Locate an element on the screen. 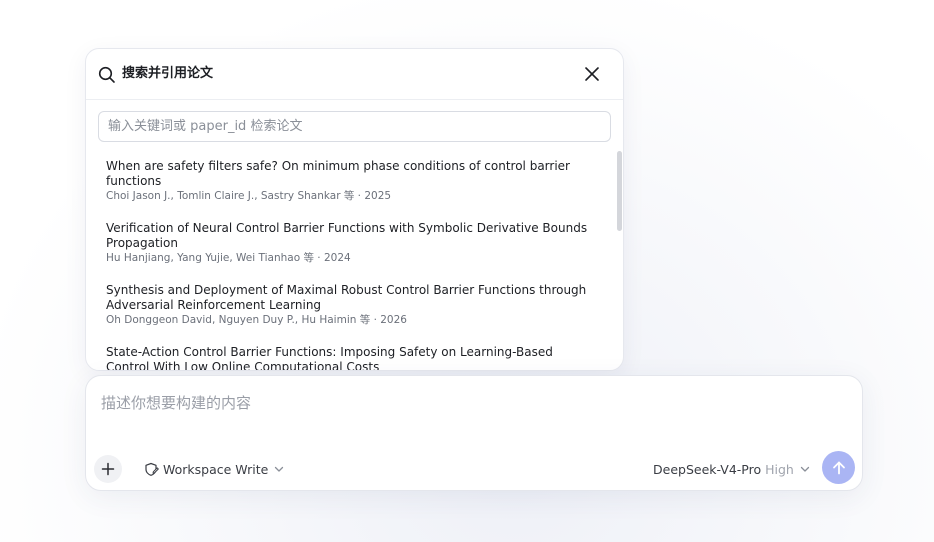 This screenshot has height=542, width=934. send-button is located at coordinates (838, 467).